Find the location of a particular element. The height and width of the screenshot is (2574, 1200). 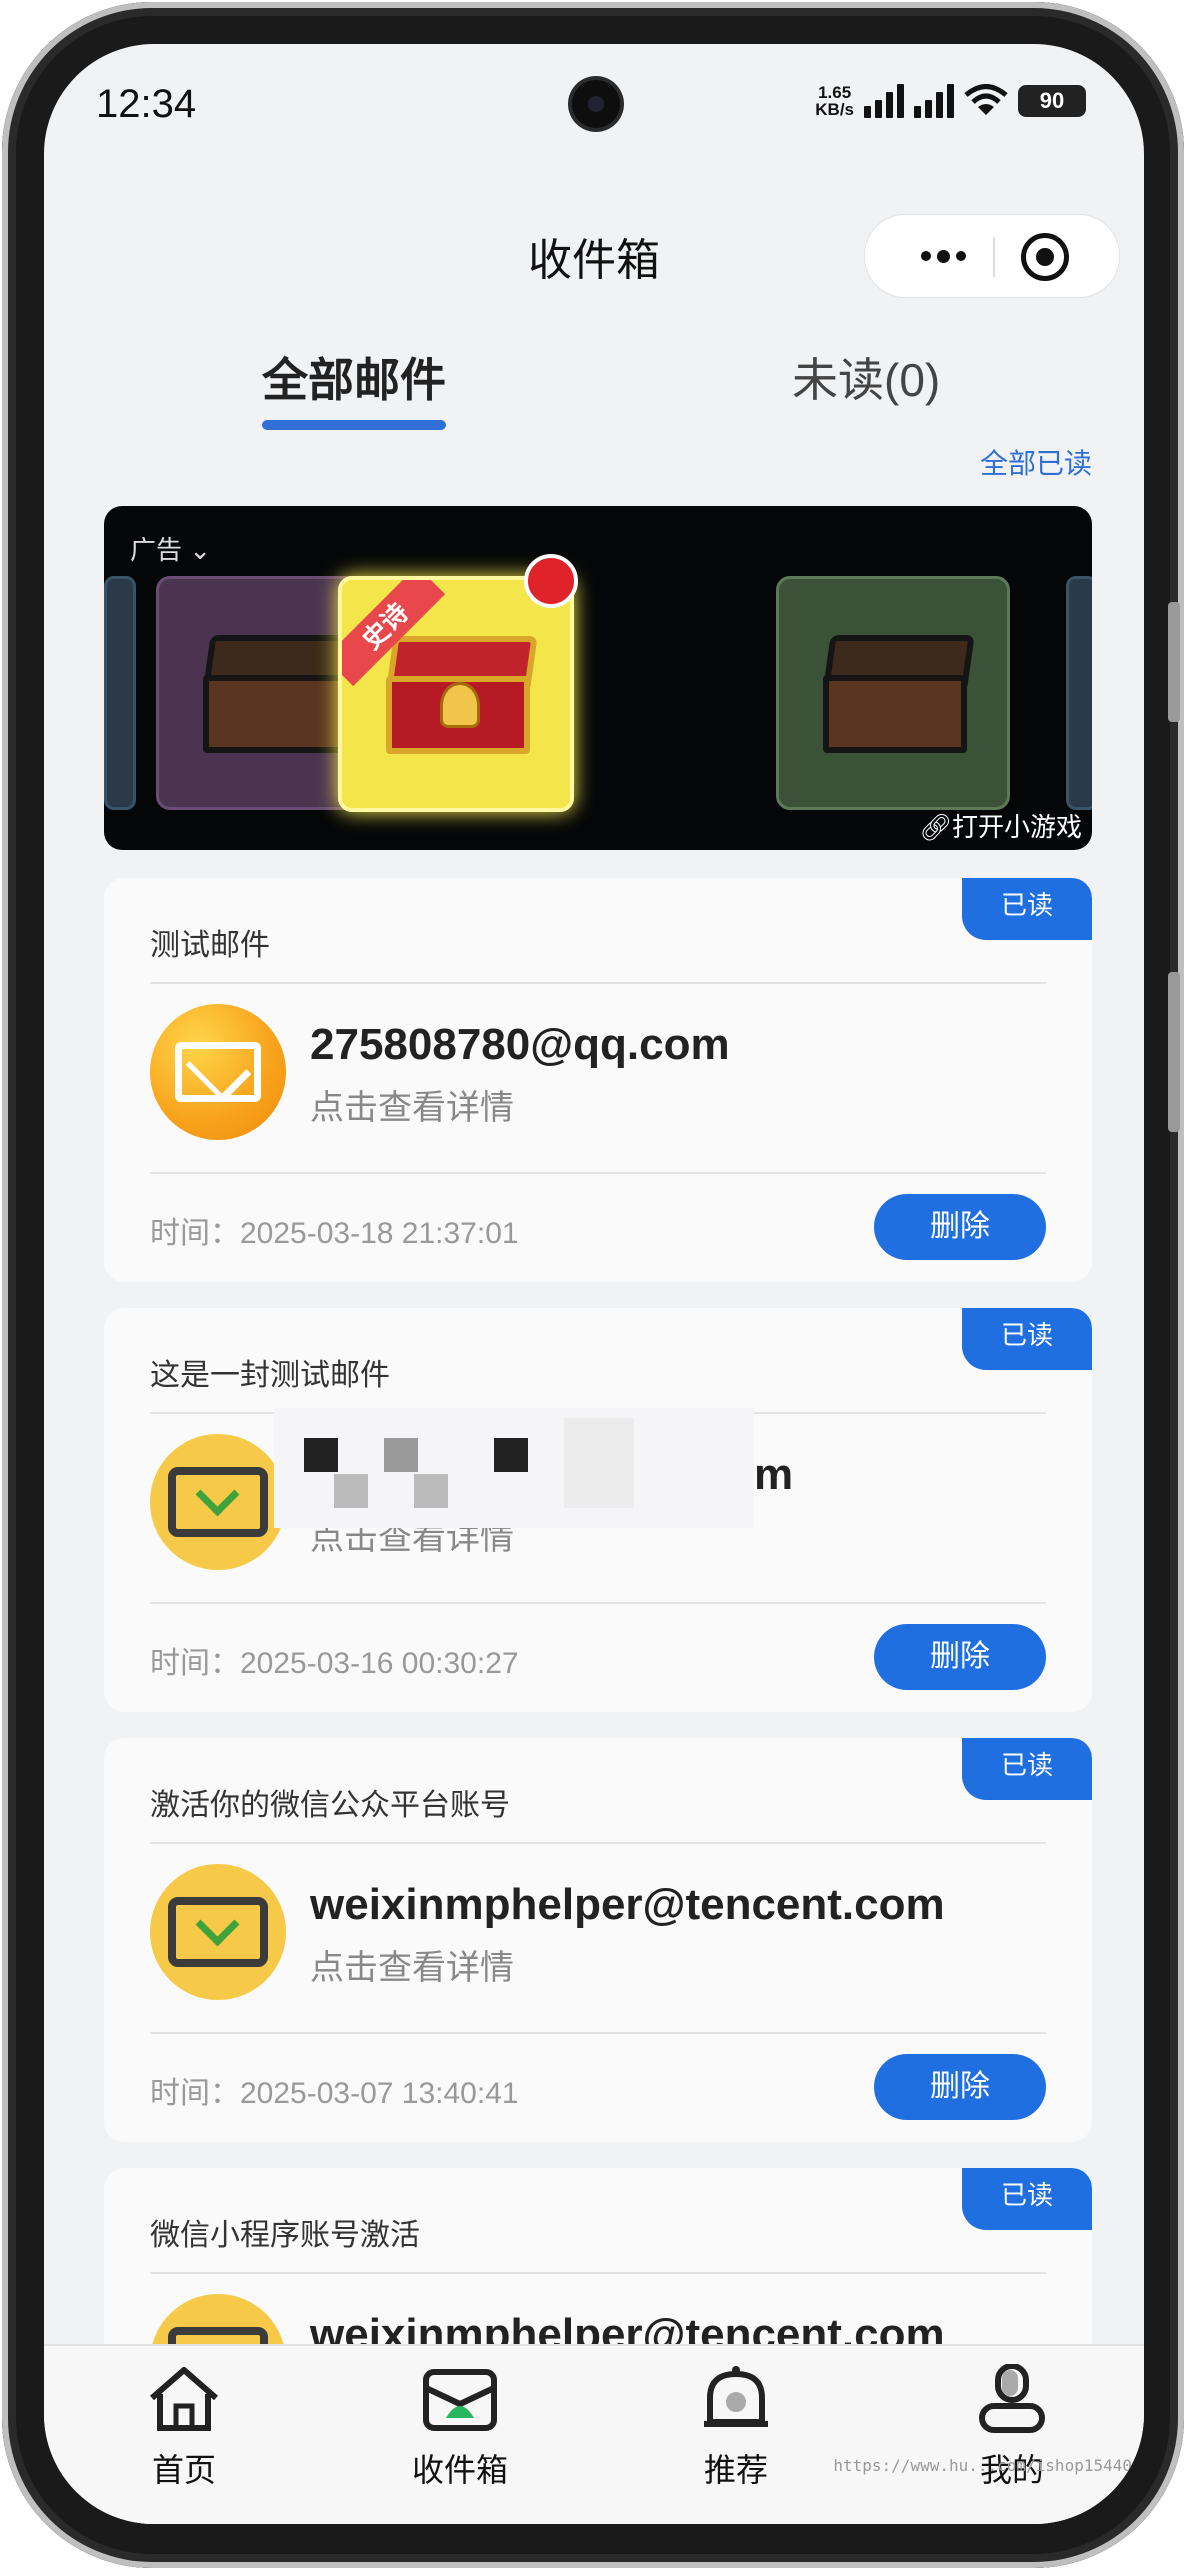

open-mini-game-link: 🔗︎打开小游戏 is located at coordinates (1000, 825).